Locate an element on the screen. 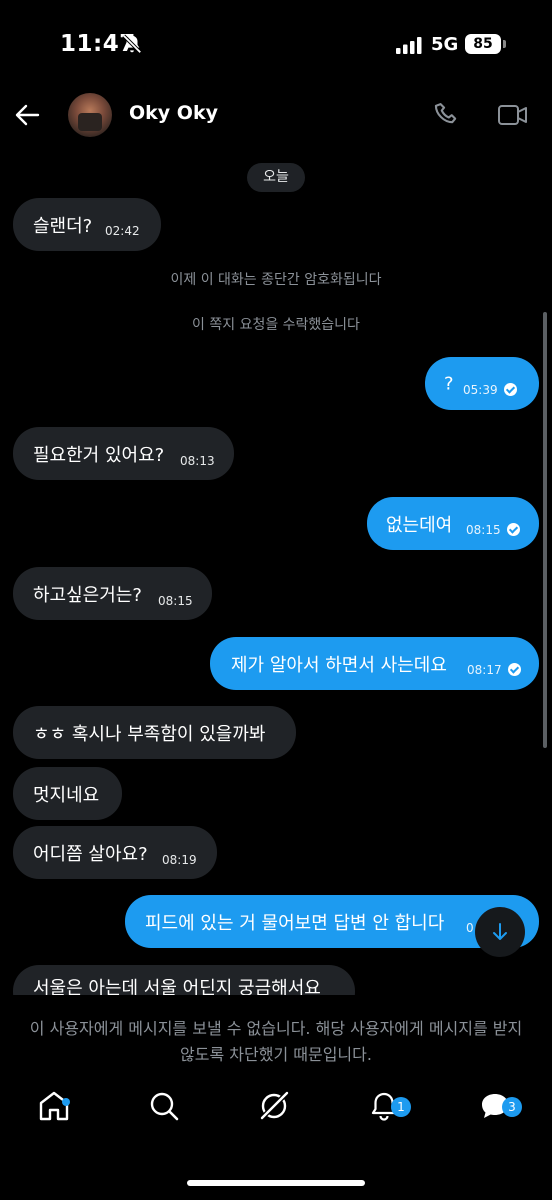 This screenshot has width=552, height=1200. messages-badge: 3 is located at coordinates (512, 1107).